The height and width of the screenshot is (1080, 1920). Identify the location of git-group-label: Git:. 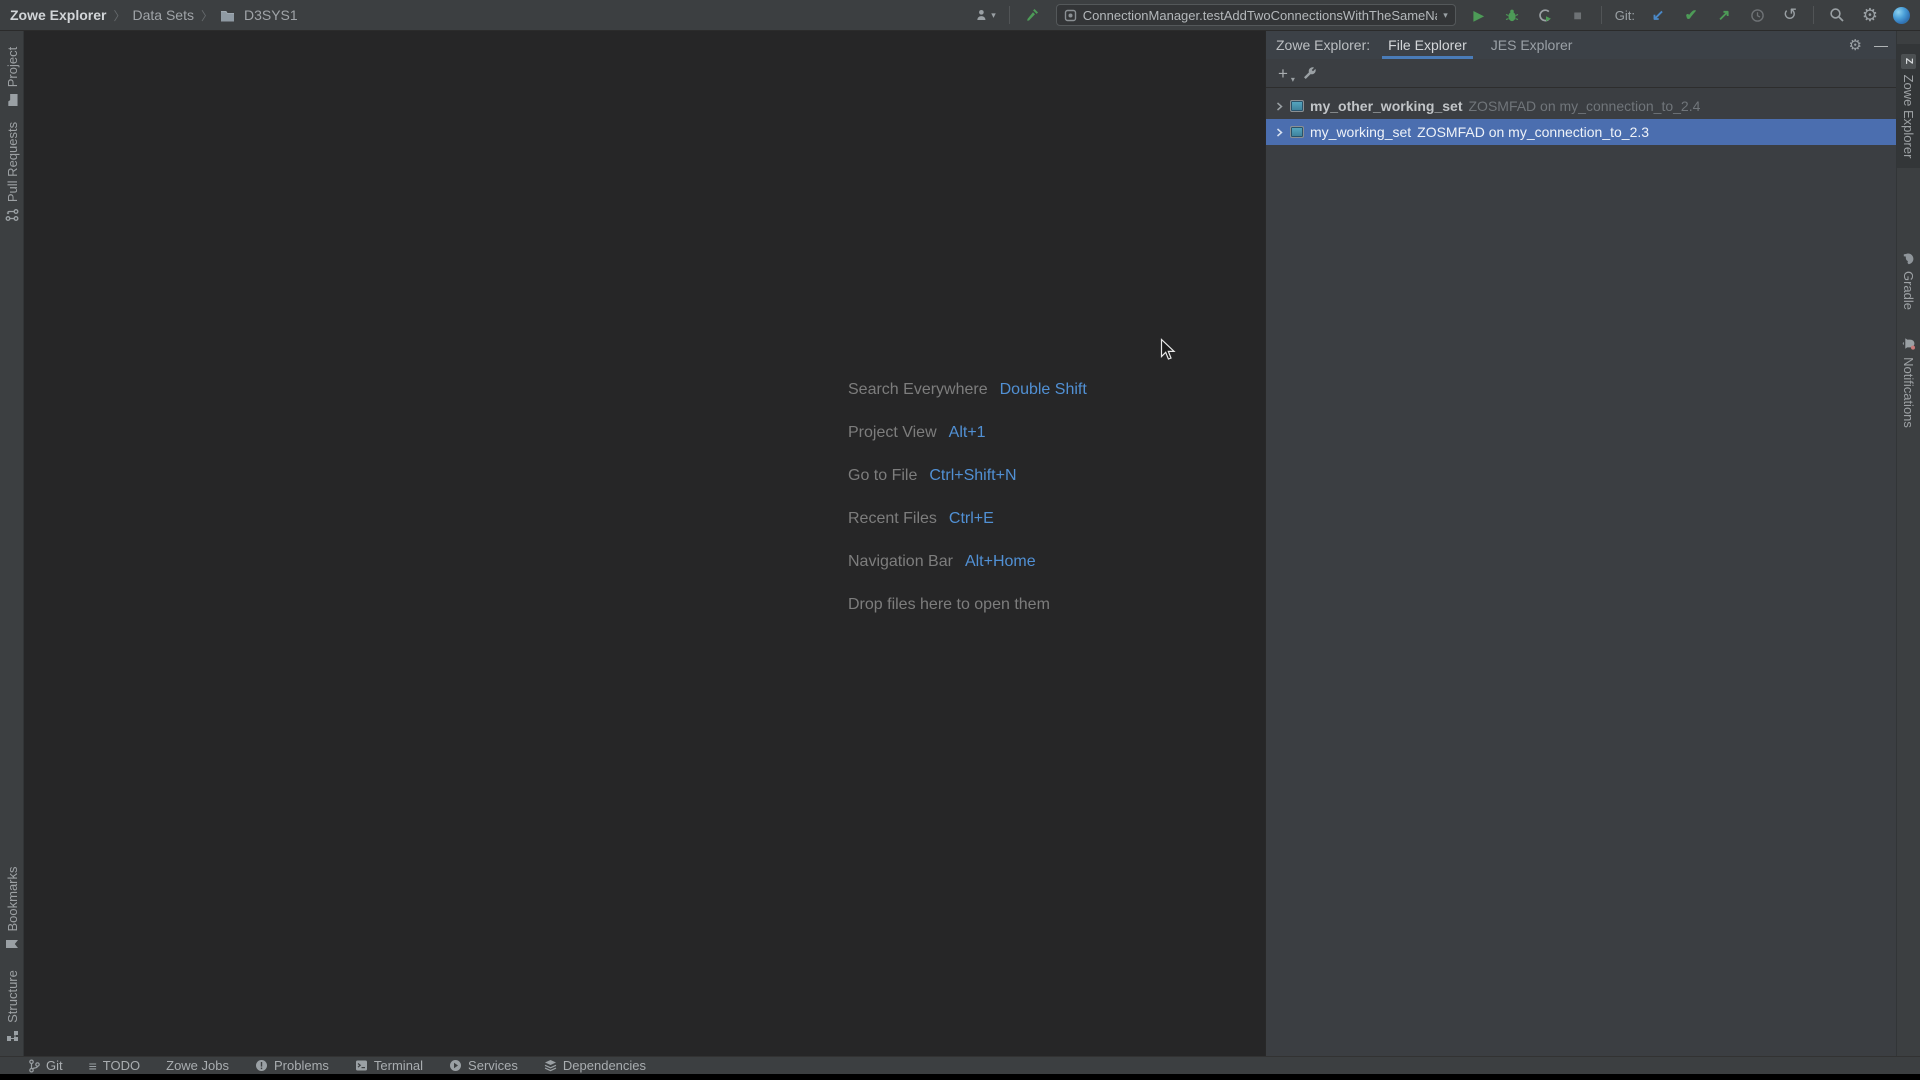
(1624, 15).